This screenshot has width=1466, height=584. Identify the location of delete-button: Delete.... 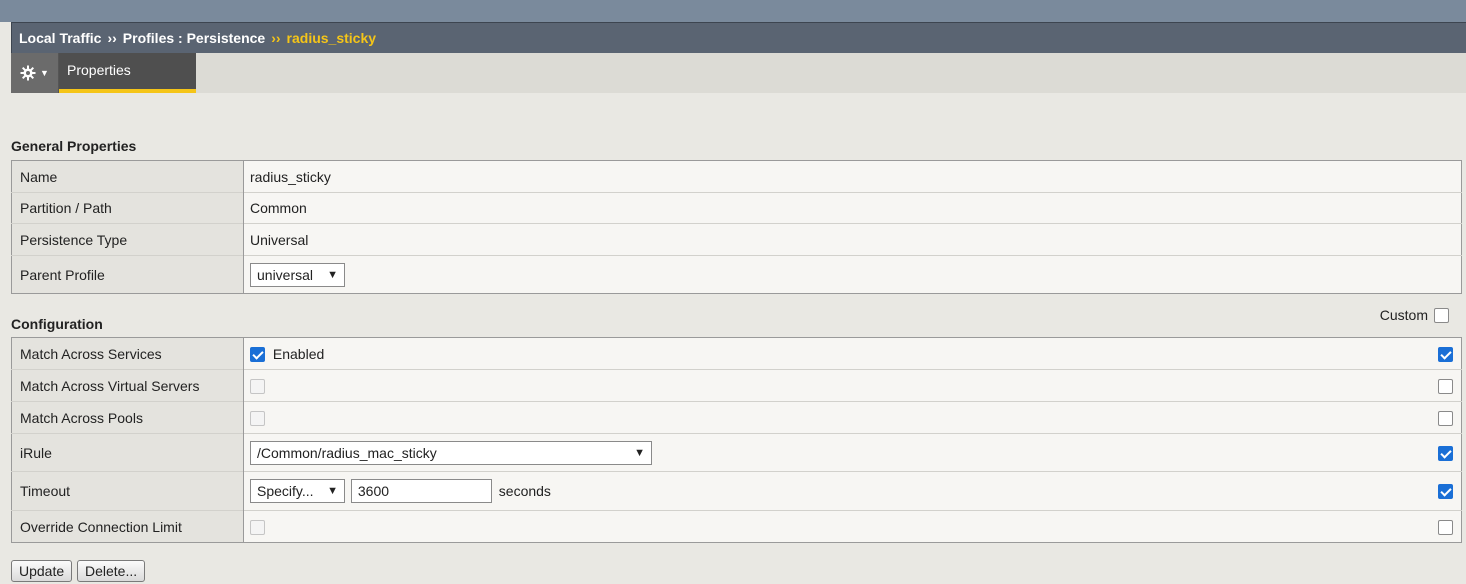
(111, 571).